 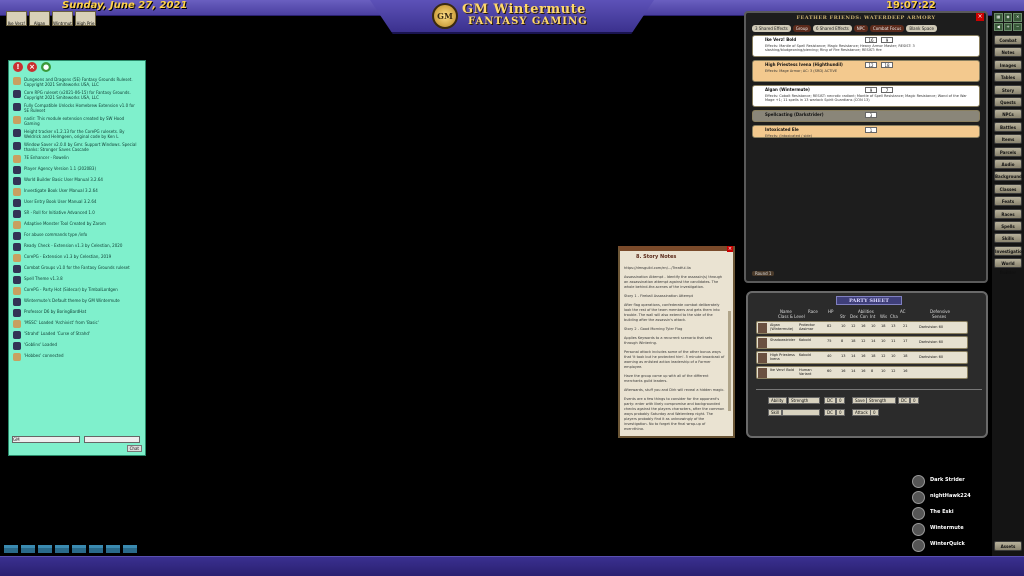 I want to click on sidebar-button-images: Images, so click(x=1008, y=64).